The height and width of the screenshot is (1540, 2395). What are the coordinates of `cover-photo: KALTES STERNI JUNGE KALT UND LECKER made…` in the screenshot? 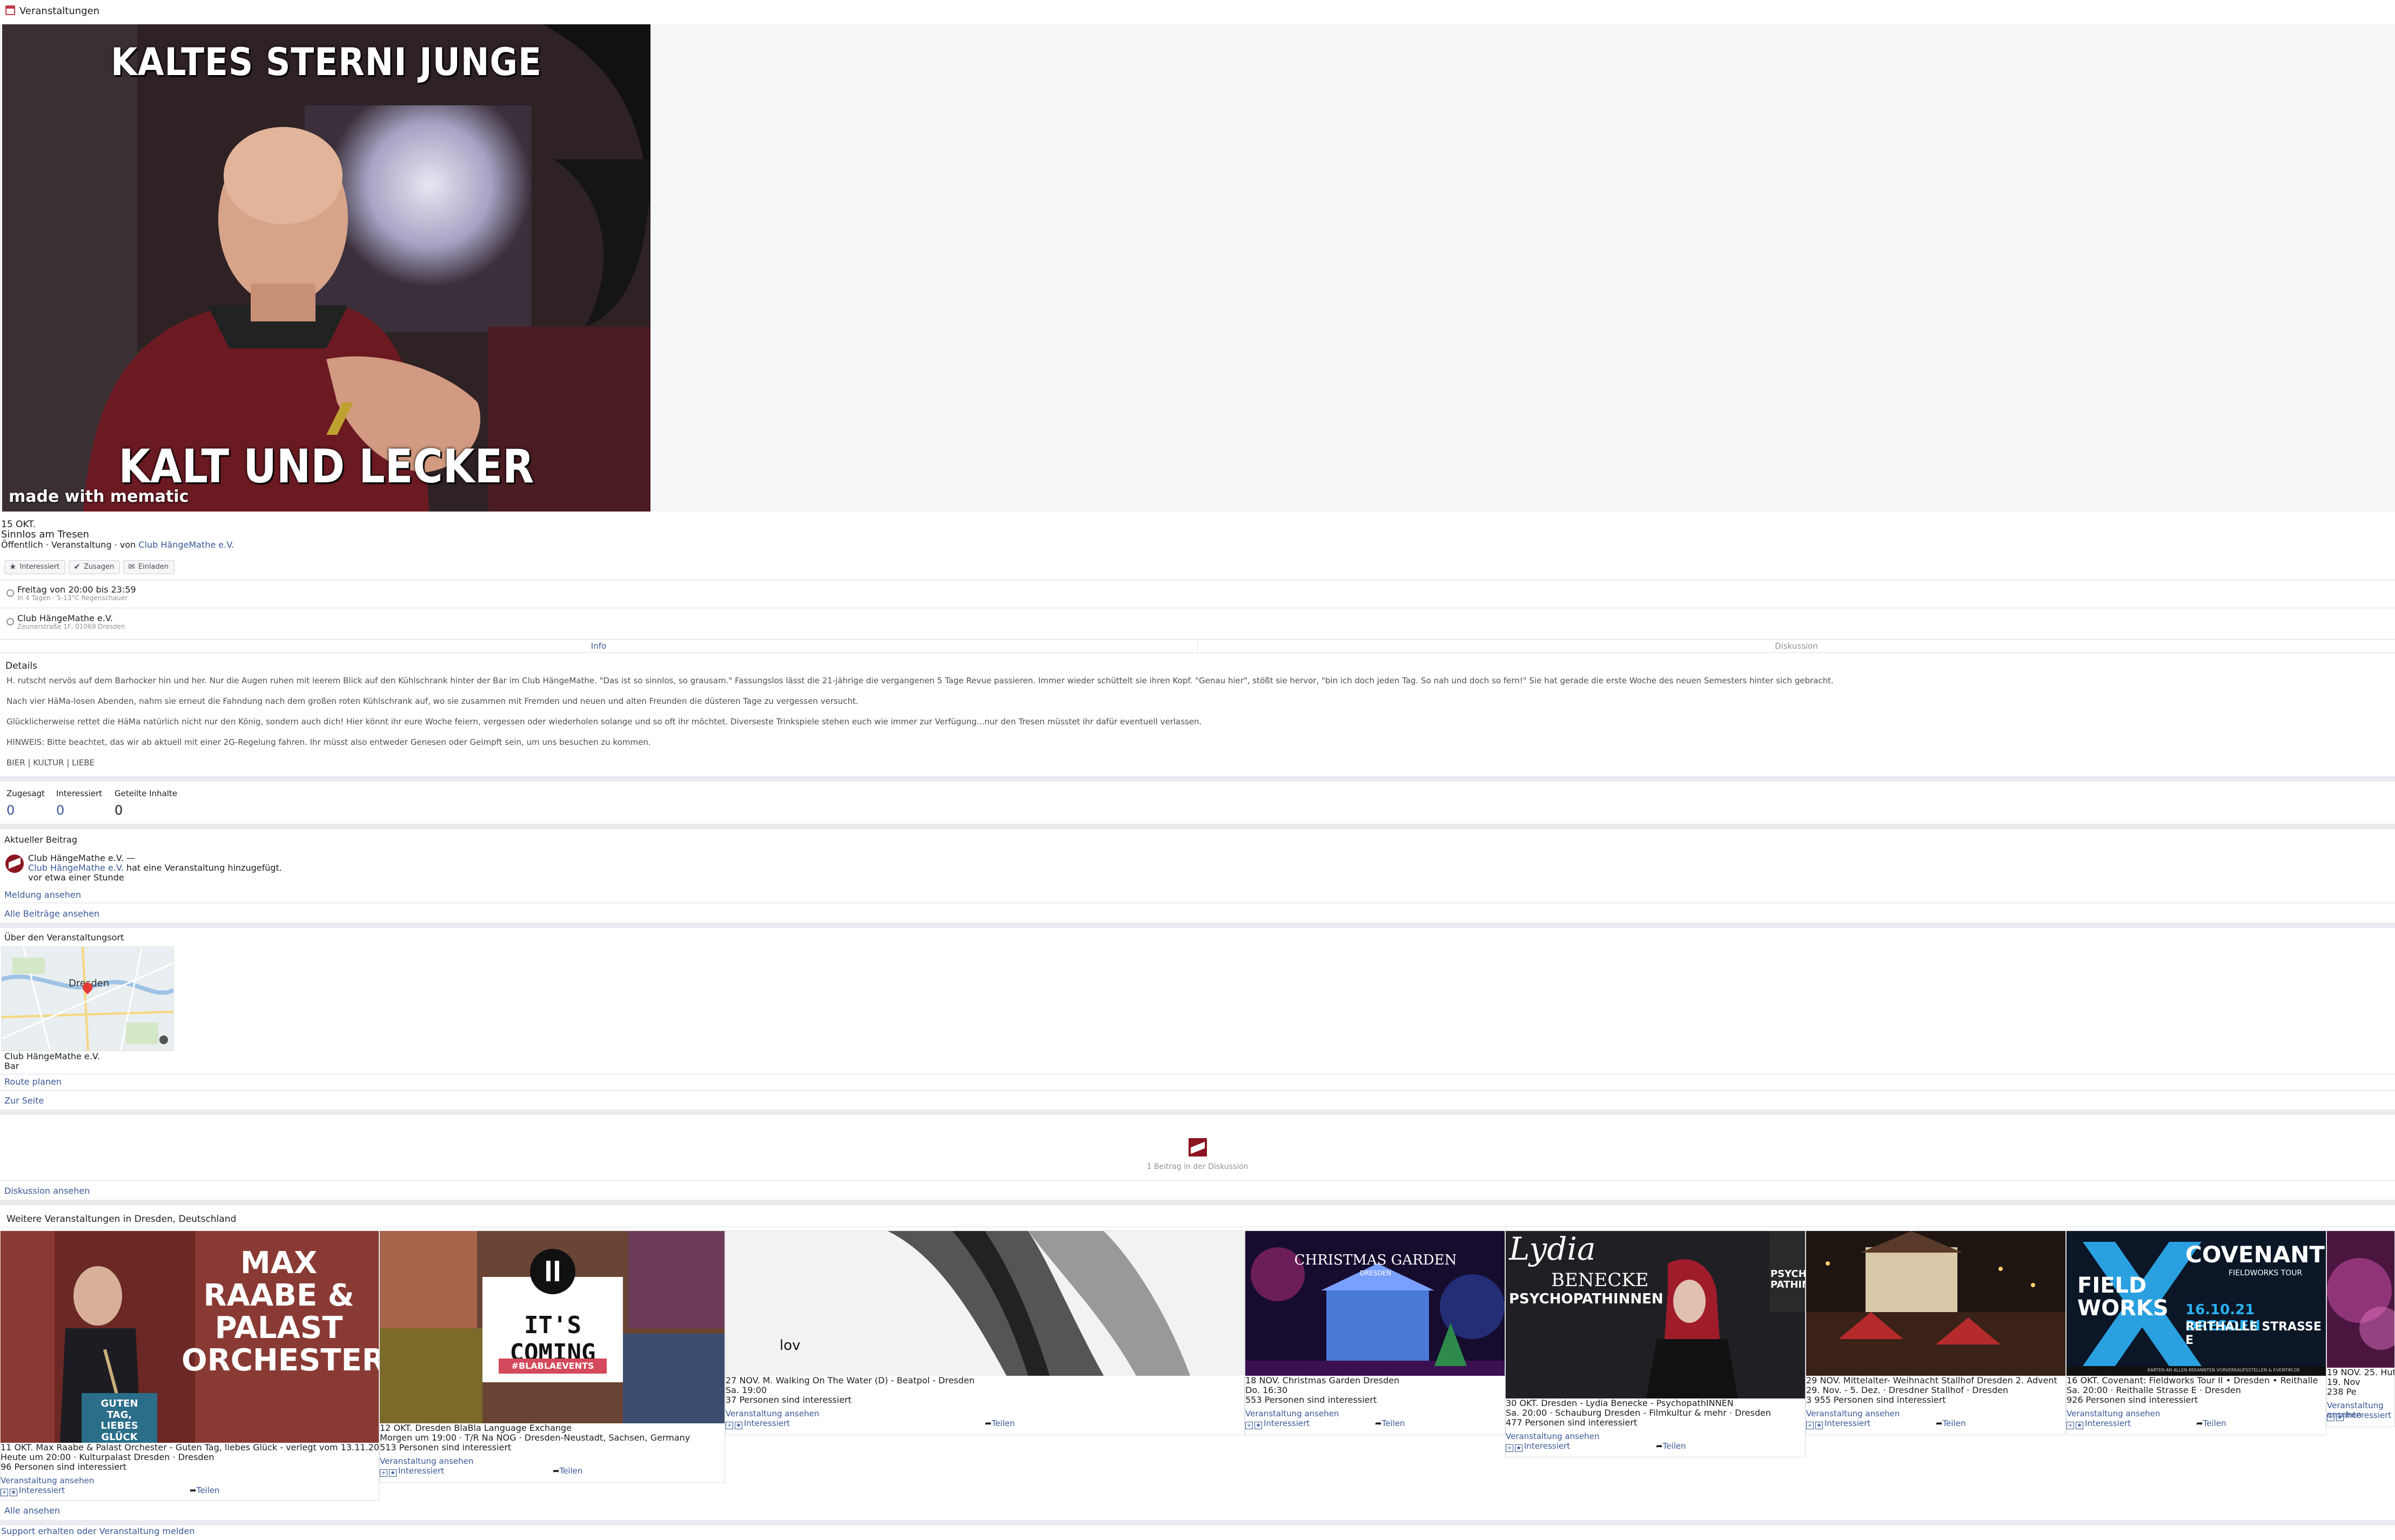 It's located at (326, 268).